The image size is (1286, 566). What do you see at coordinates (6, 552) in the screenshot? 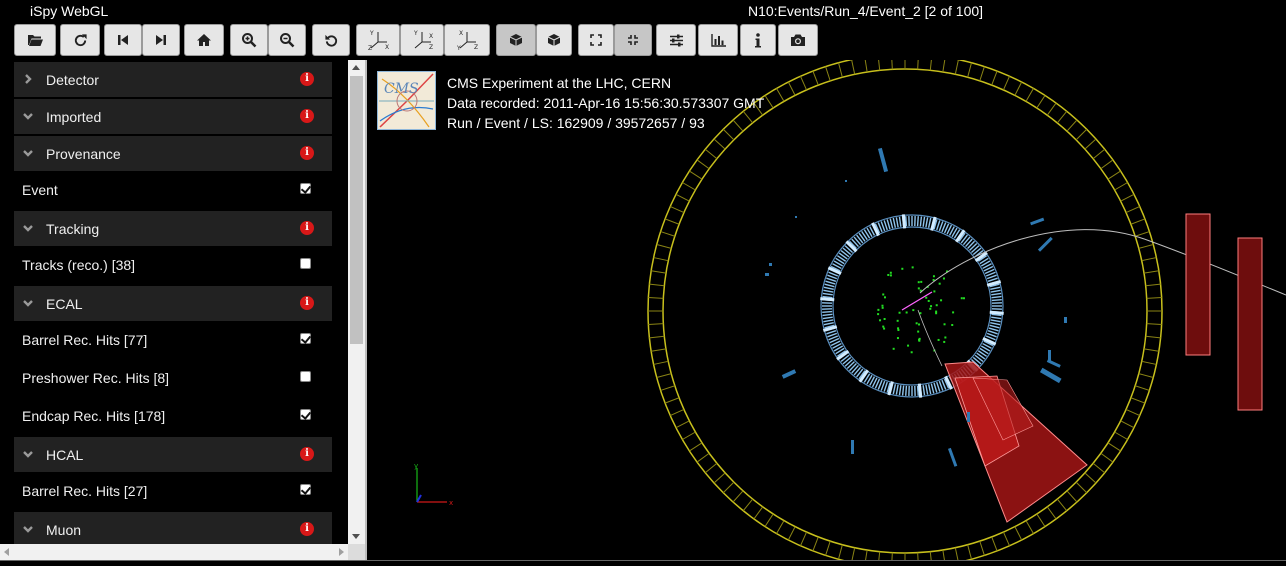
I see `scroll-left-arrow-icon` at bounding box center [6, 552].